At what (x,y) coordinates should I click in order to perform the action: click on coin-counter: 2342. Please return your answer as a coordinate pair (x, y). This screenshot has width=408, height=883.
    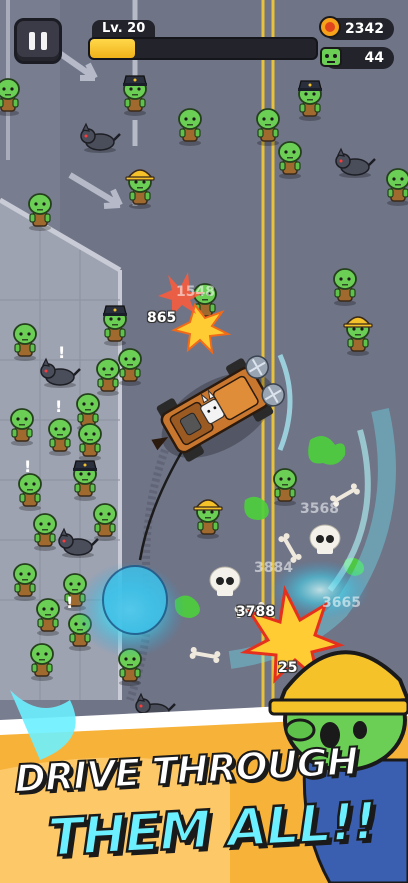
    Looking at the image, I should click on (356, 28).